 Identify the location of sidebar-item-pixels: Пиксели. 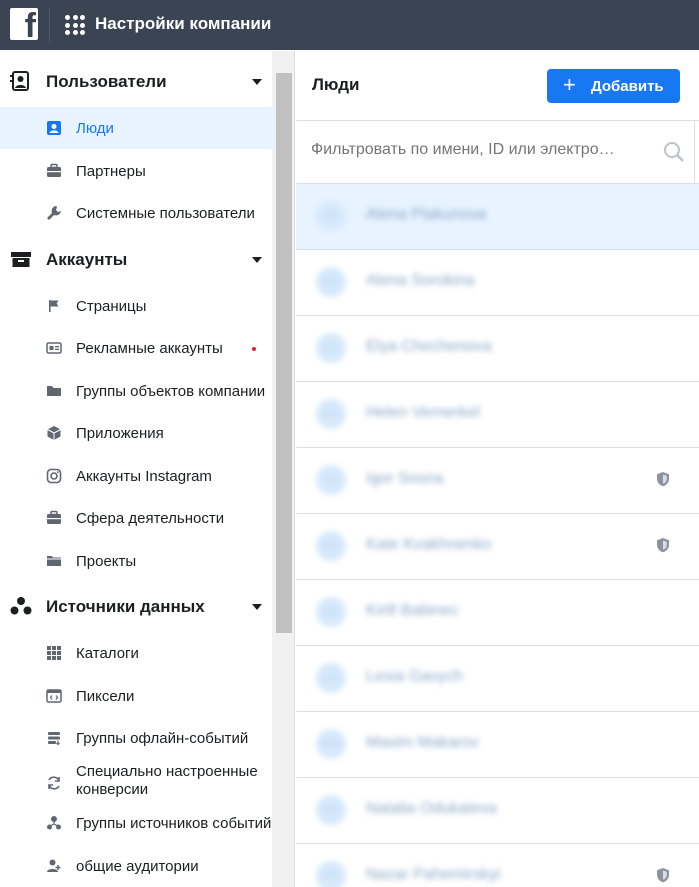
(137, 696).